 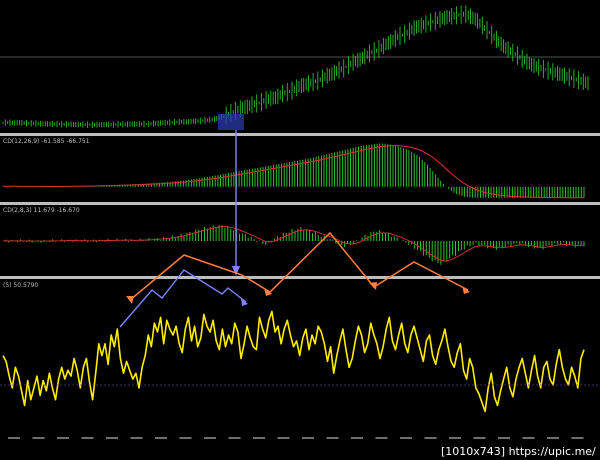 I want to click on watermark: [1010x743] https://upic.me/, so click(x=518, y=451).